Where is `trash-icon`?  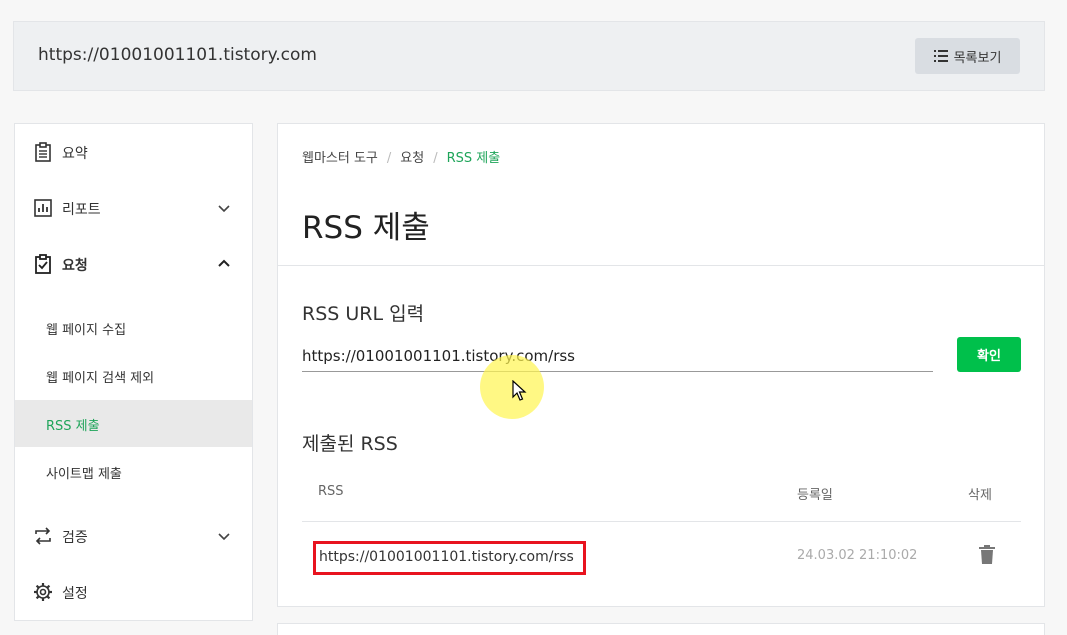
trash-icon is located at coordinates (987, 554).